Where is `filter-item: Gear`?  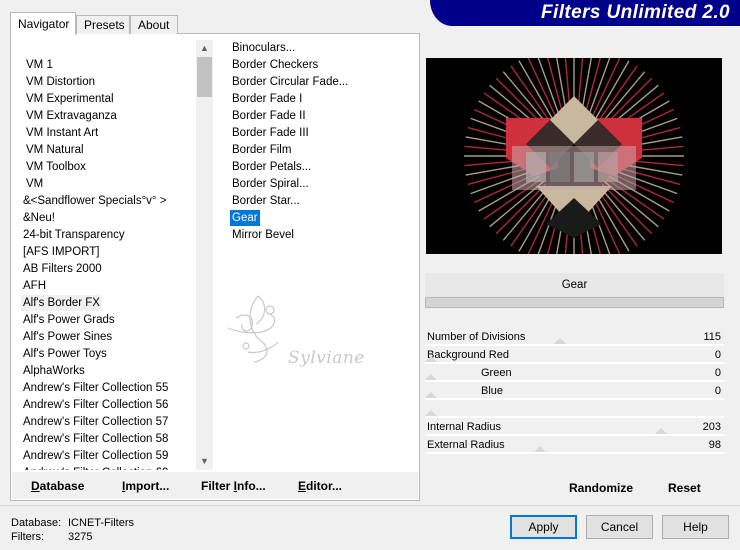
filter-item: Gear is located at coordinates (245, 218).